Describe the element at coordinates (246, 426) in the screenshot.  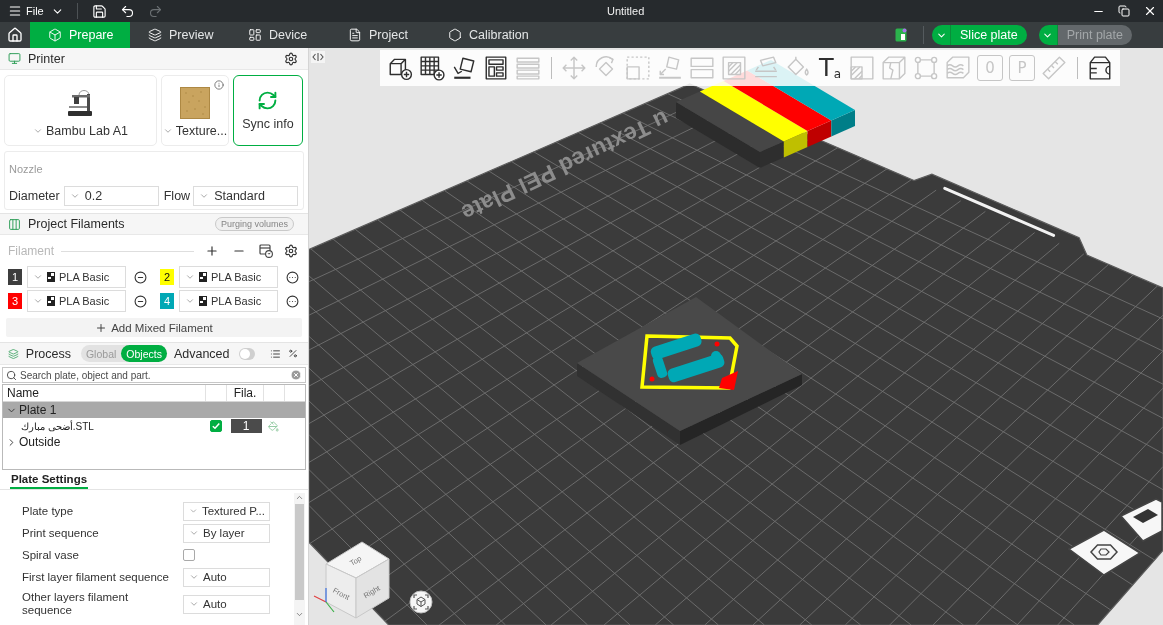
I see `filament-selector: 1` at that location.